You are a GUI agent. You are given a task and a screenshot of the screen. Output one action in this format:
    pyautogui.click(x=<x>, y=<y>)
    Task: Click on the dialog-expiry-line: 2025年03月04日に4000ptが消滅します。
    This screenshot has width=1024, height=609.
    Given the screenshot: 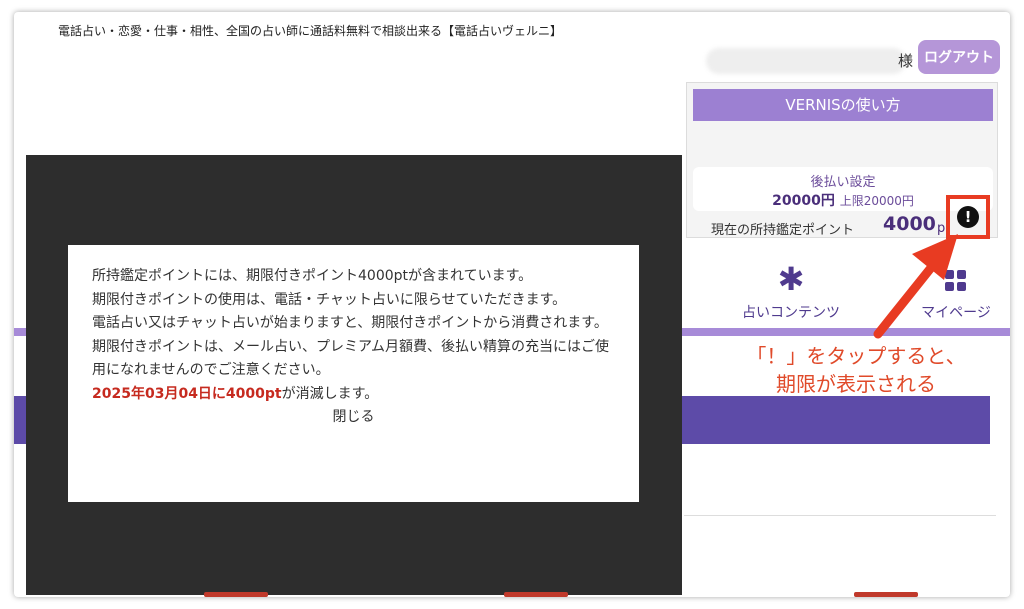 What is the action you would take?
    pyautogui.click(x=353, y=395)
    